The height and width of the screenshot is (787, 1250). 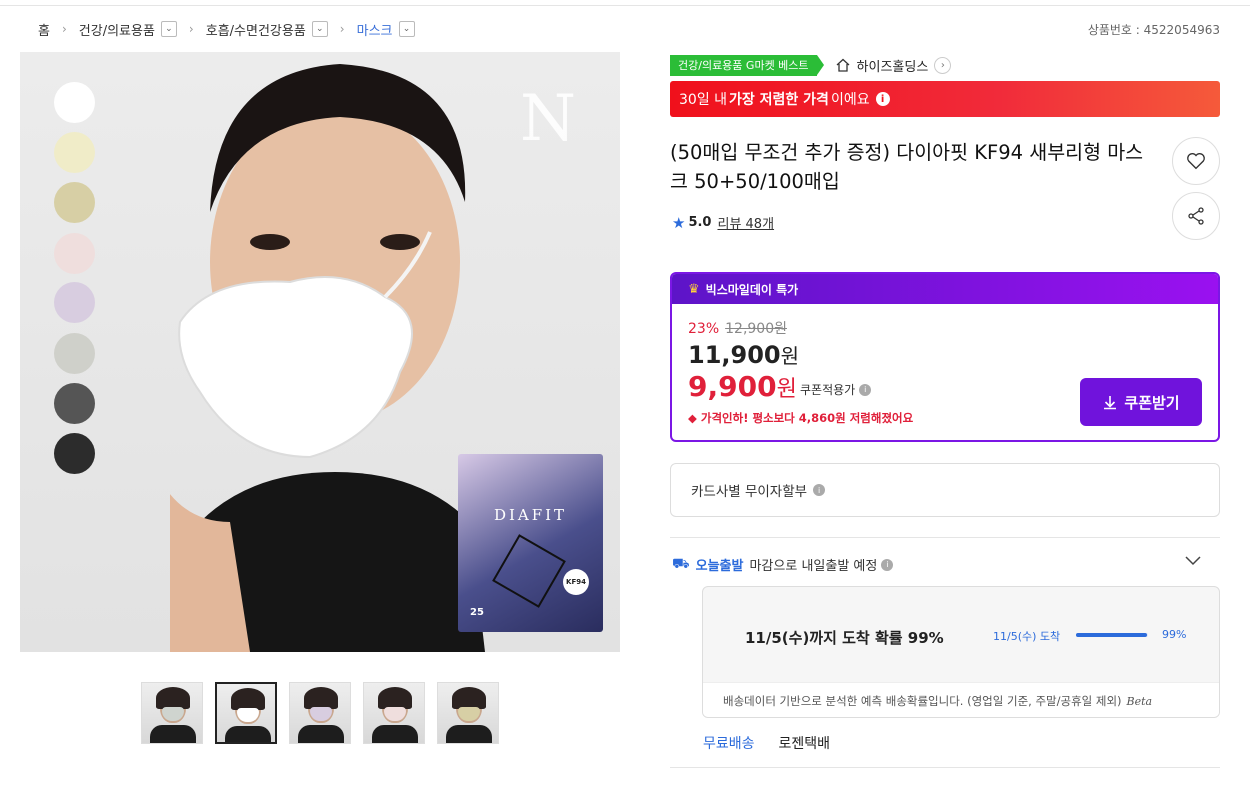 I want to click on probability-bar, so click(x=1112, y=635).